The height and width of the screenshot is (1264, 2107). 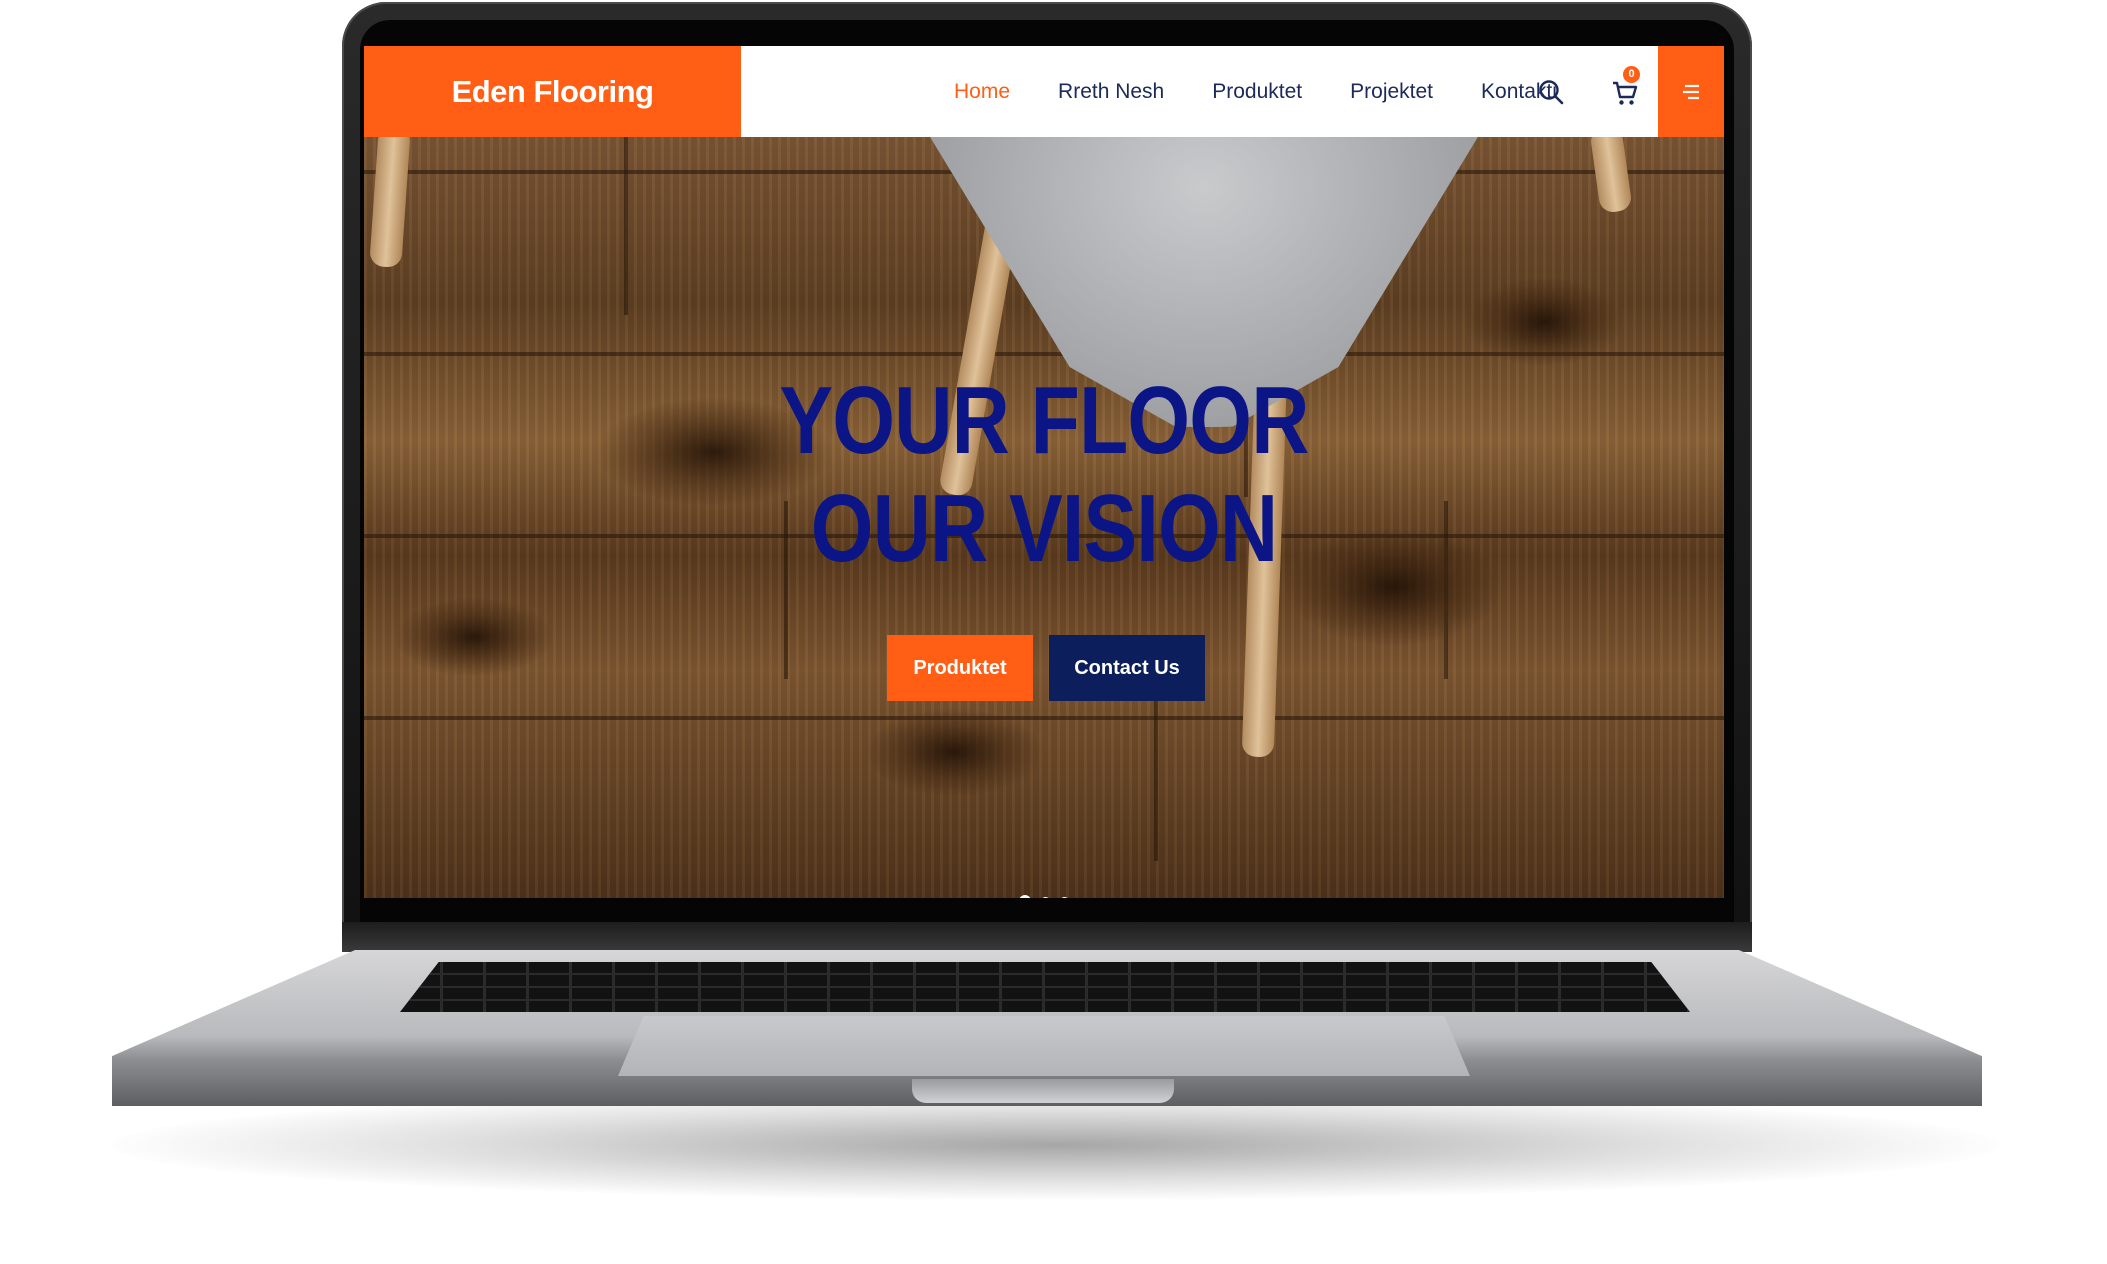 I want to click on logo-text: Eden Flooring, so click(x=552, y=91).